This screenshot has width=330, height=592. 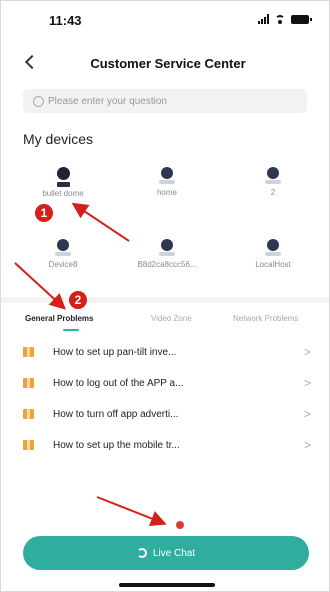 I want to click on annotation-marker-1: 1, so click(x=44, y=213).